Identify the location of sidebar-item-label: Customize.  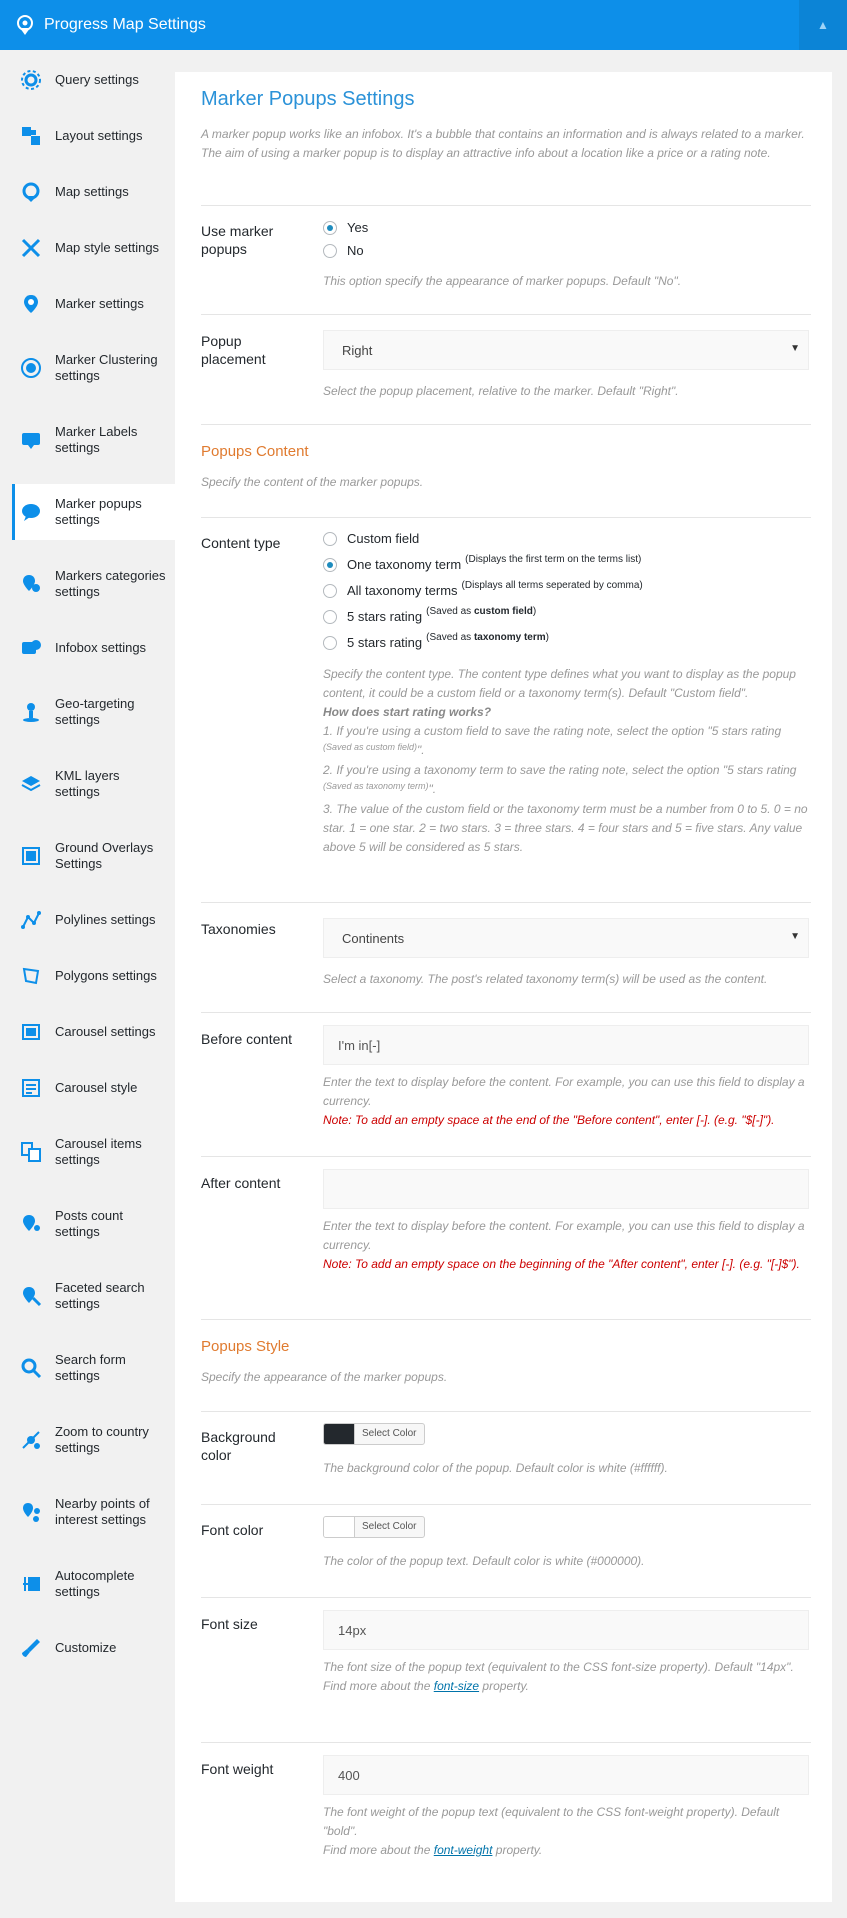
(86, 1647).